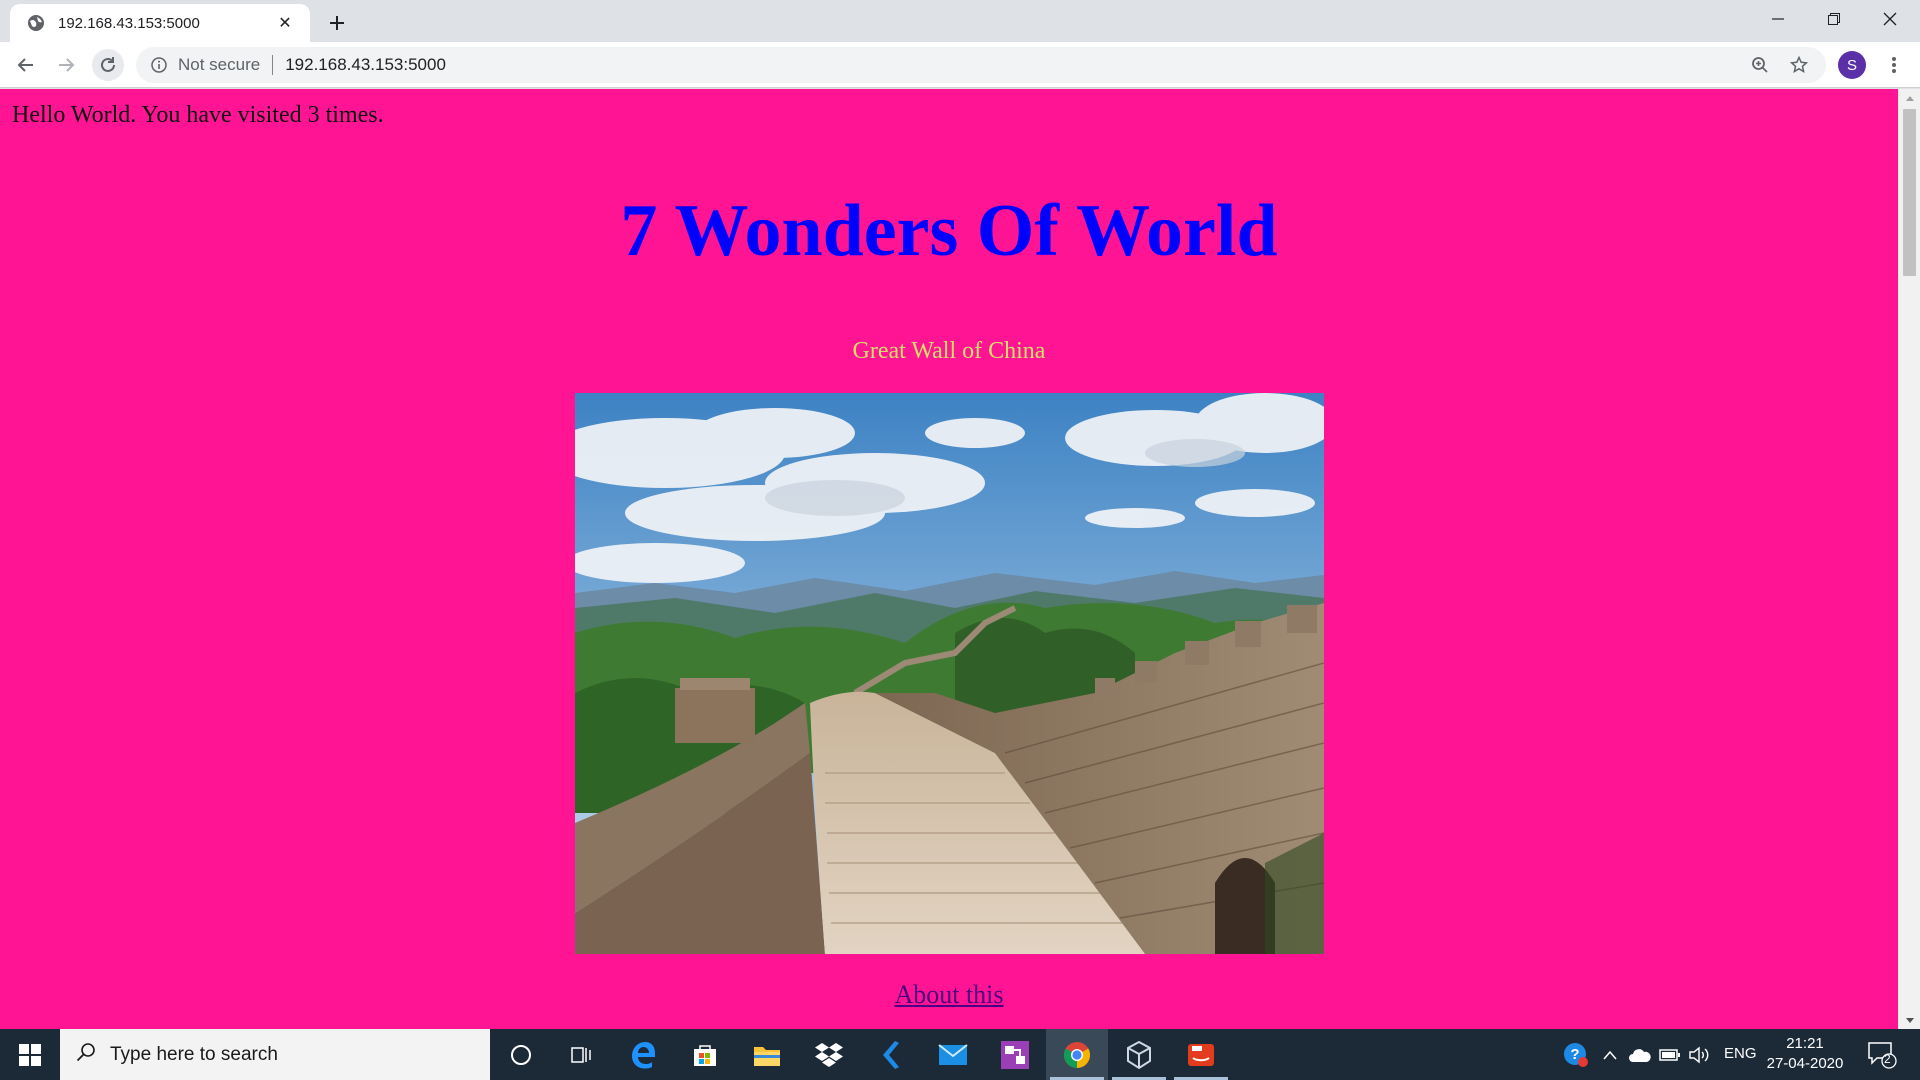 The height and width of the screenshot is (1080, 1920). Describe the element at coordinates (767, 1054) in the screenshot. I see `file-explorer-icon` at that location.